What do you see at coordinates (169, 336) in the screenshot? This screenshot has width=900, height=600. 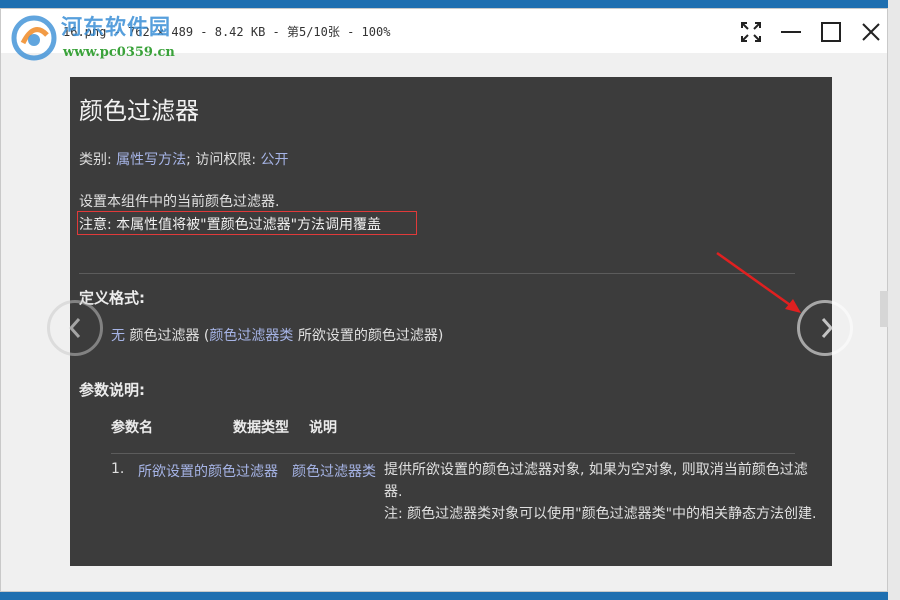 I see `method-name: 颜色过滤器 (` at bounding box center [169, 336].